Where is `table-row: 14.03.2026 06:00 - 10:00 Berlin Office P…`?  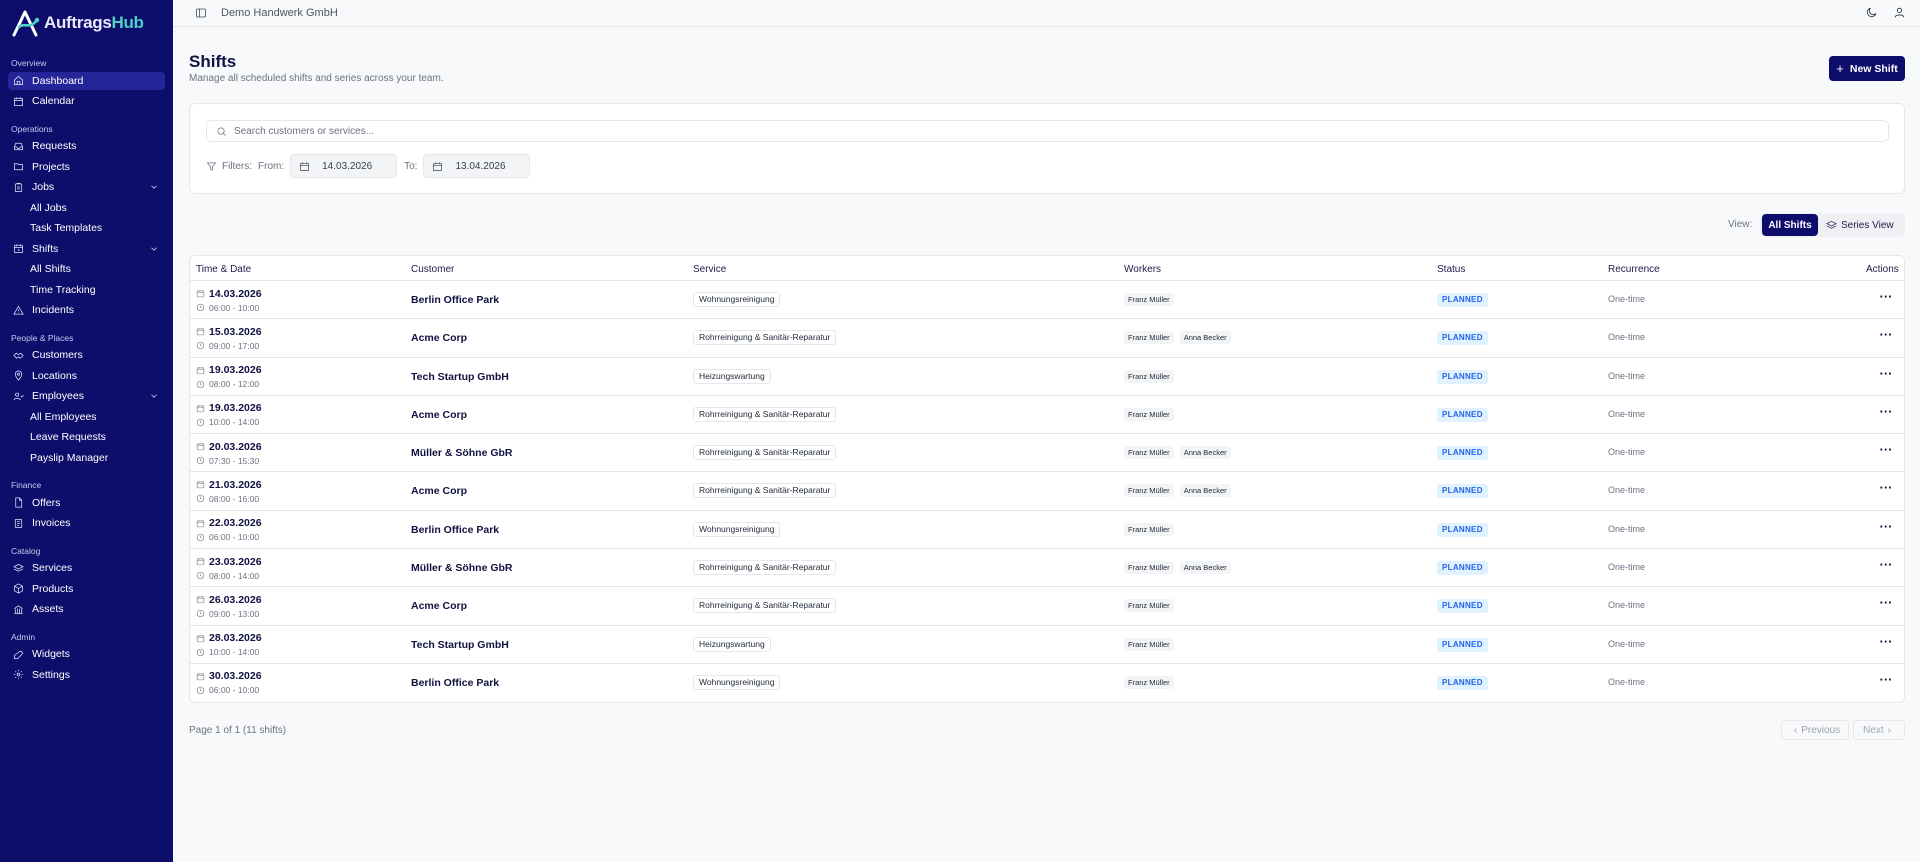
table-row: 14.03.2026 06:00 - 10:00 Berlin Office P… is located at coordinates (1047, 300).